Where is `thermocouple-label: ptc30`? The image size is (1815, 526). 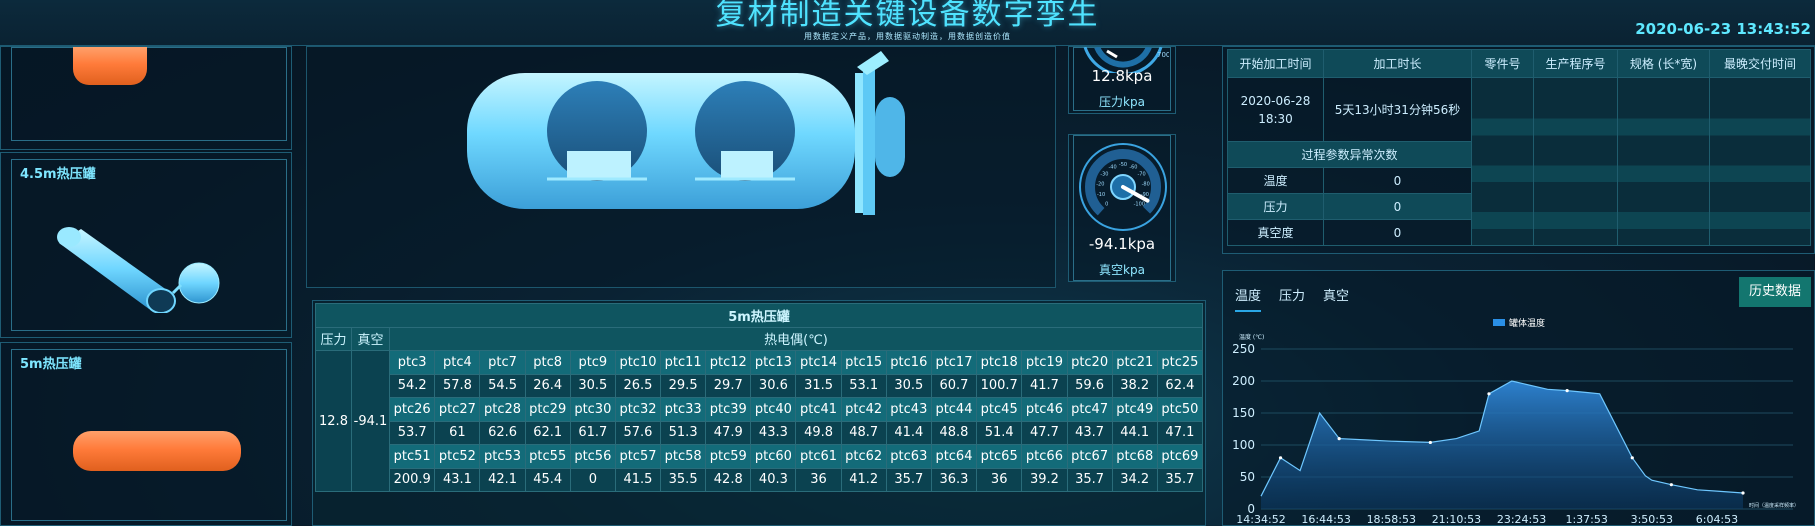
thermocouple-label: ptc30 is located at coordinates (592, 409).